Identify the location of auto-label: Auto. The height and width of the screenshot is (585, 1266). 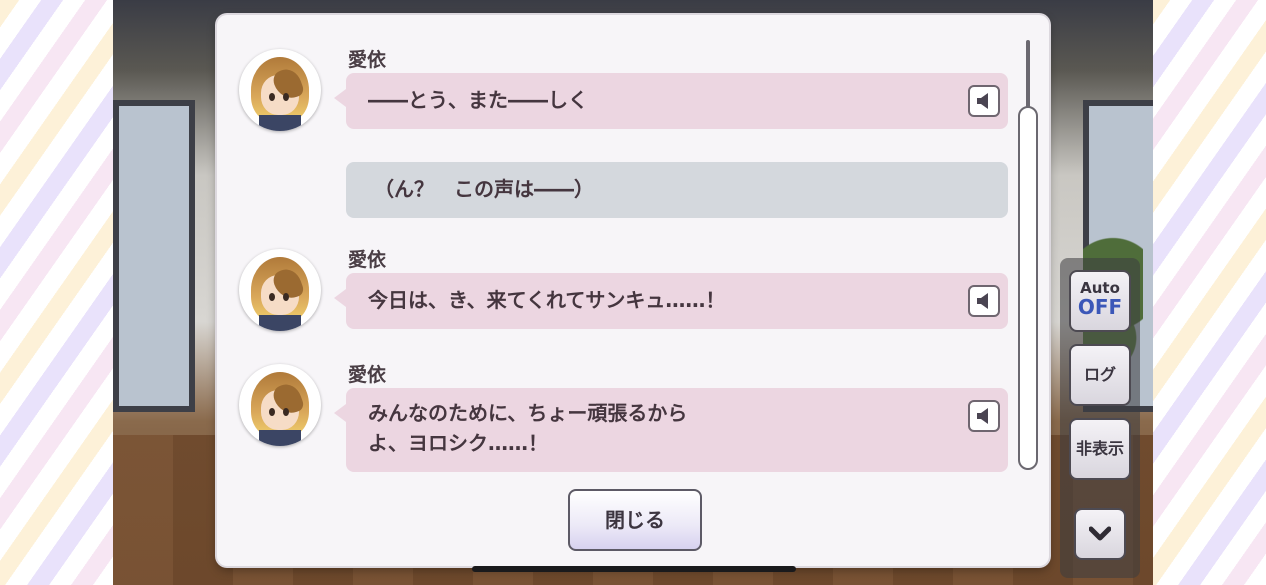
(1100, 288).